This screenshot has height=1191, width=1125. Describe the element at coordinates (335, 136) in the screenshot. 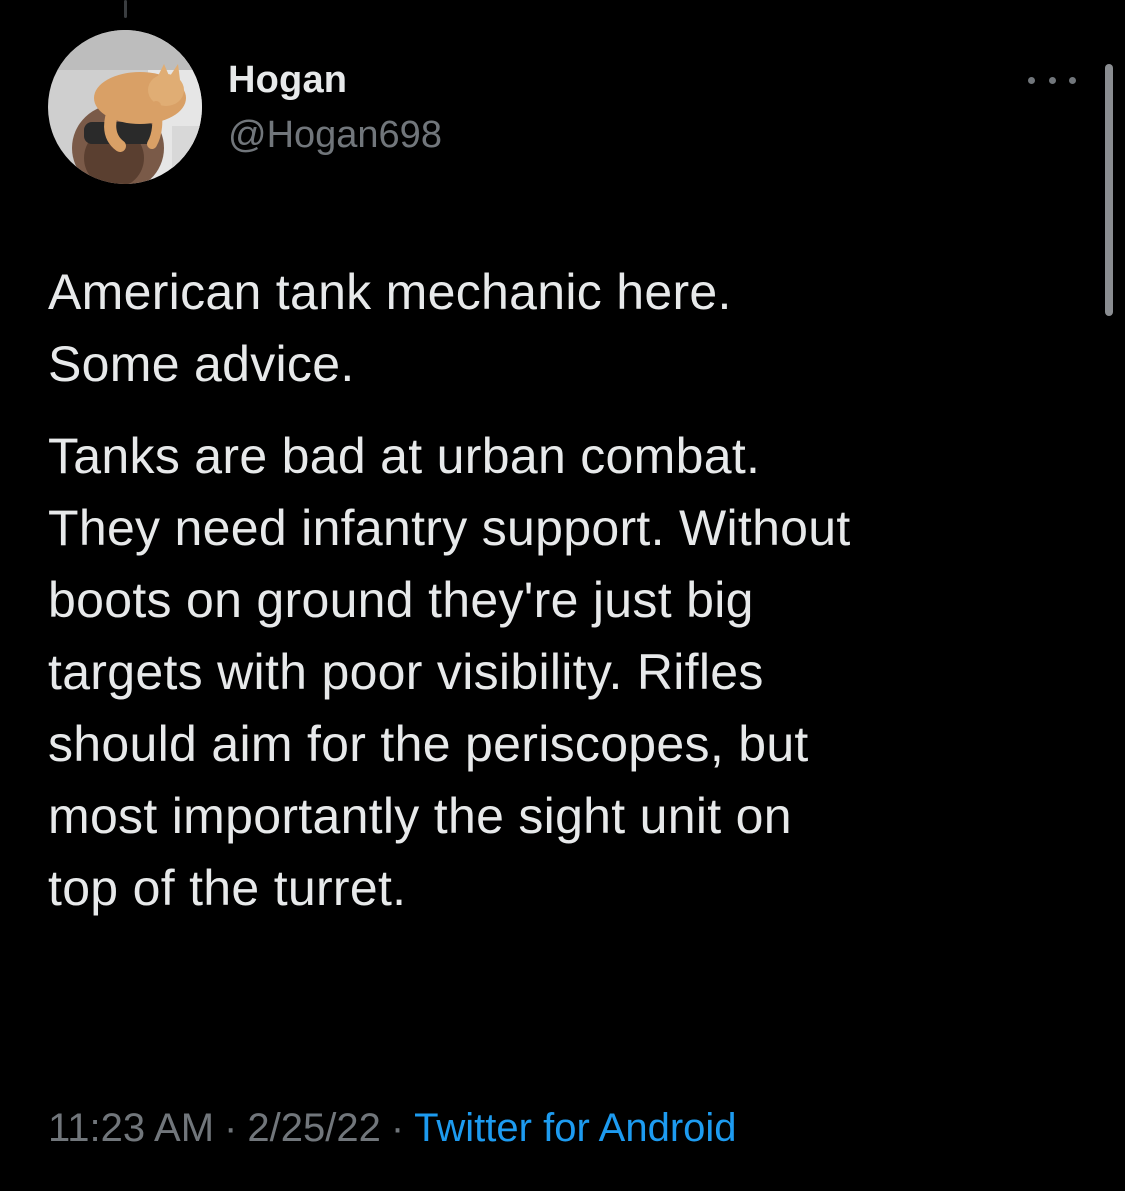

I see `user-handle: @Hogan698` at that location.